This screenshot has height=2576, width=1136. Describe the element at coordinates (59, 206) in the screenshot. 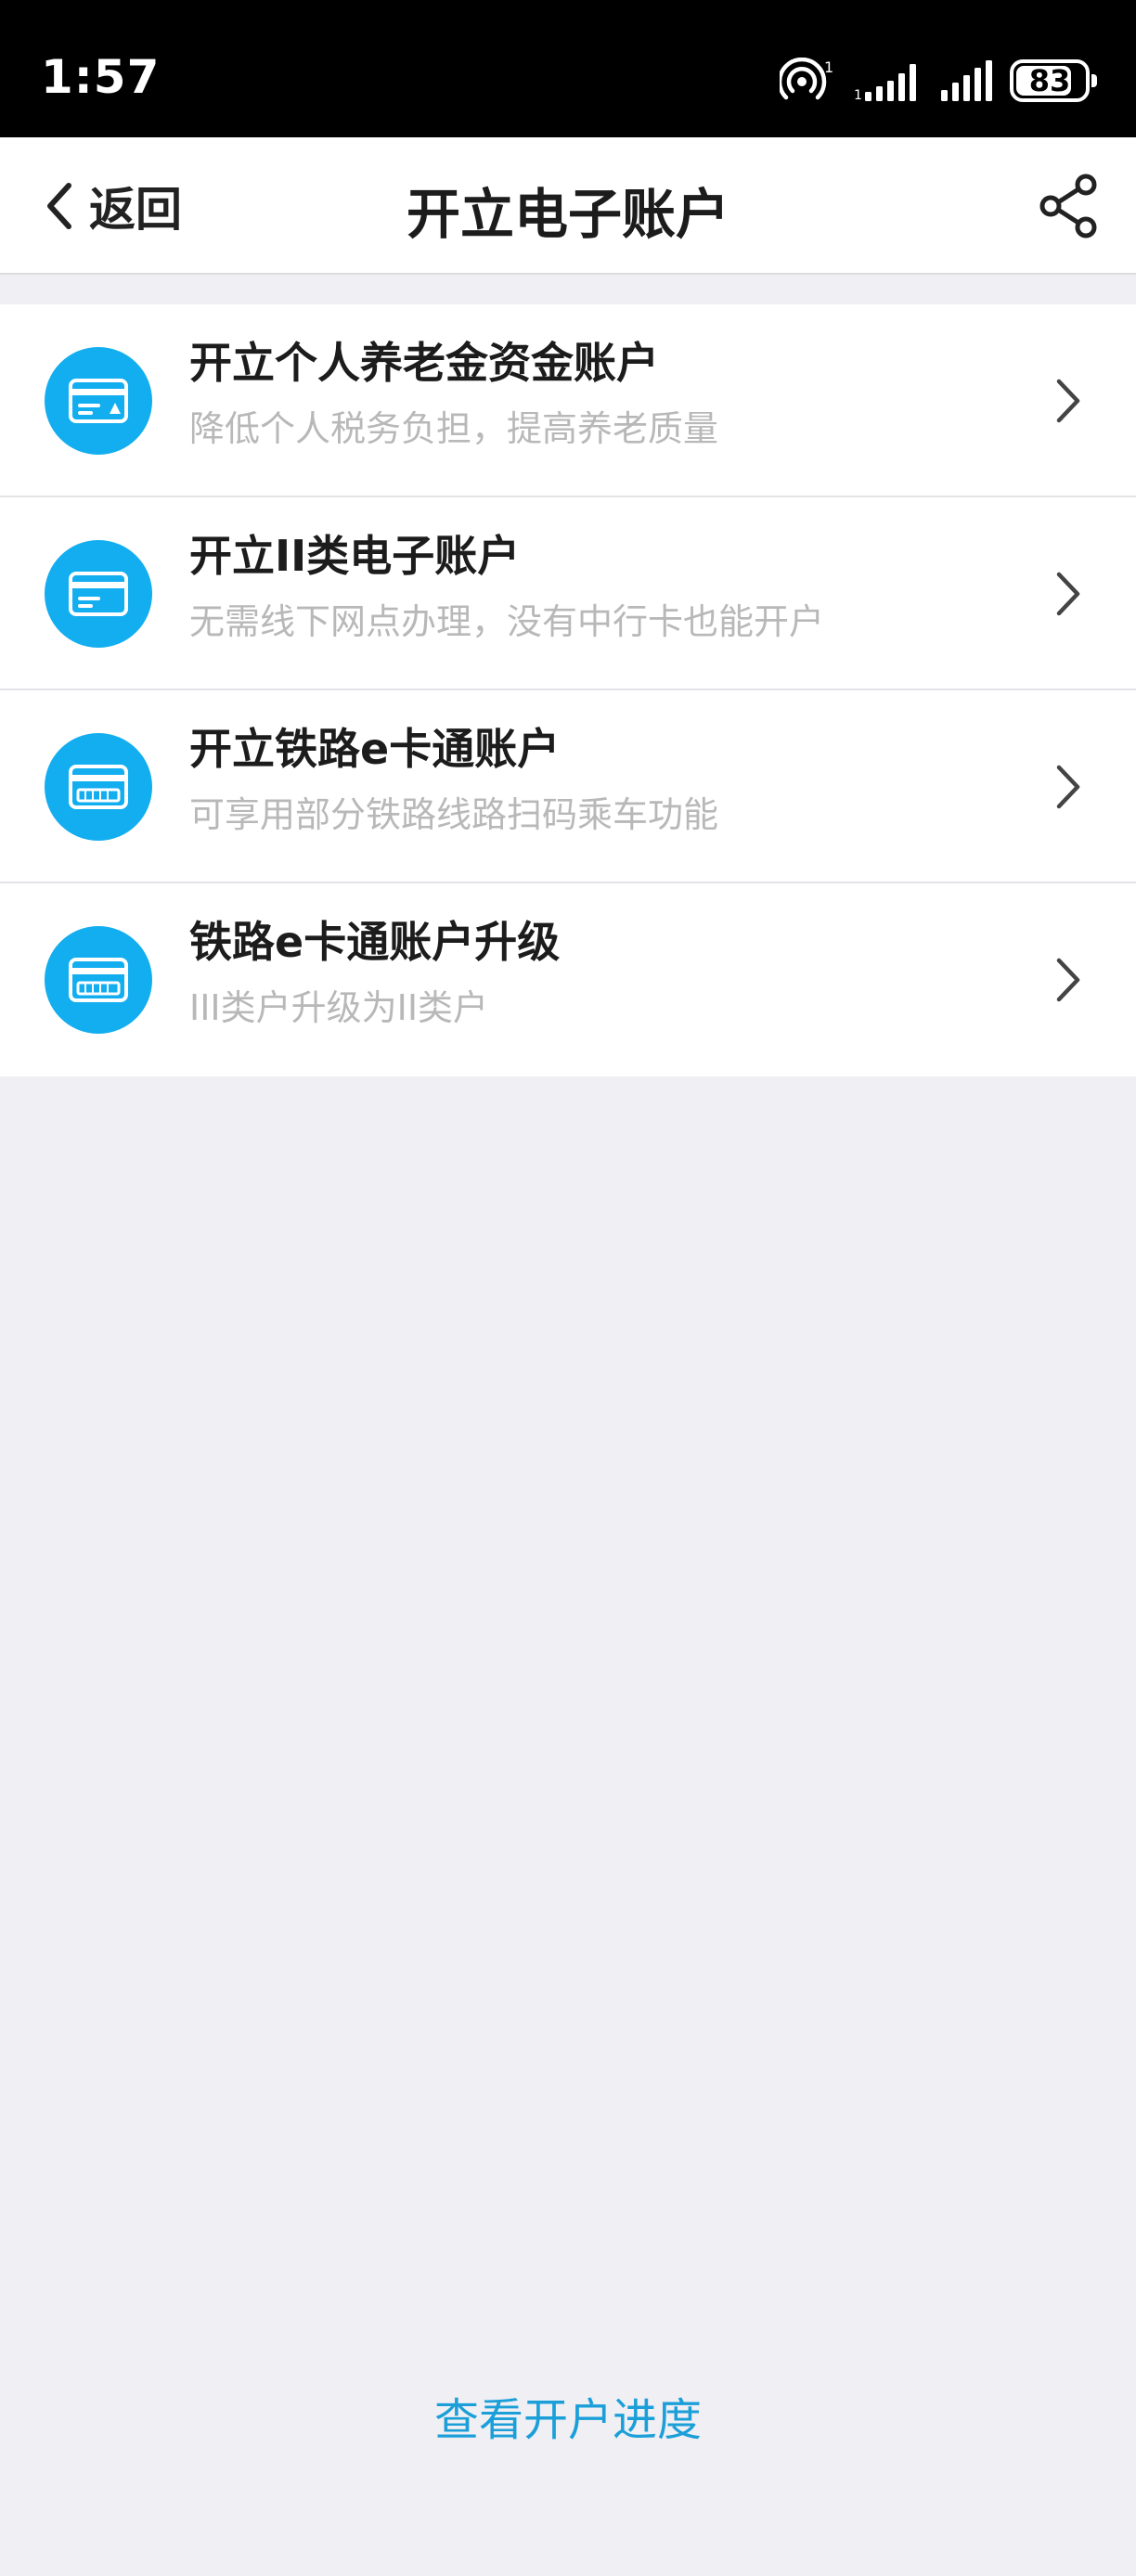

I see `chevron-left-icon` at that location.